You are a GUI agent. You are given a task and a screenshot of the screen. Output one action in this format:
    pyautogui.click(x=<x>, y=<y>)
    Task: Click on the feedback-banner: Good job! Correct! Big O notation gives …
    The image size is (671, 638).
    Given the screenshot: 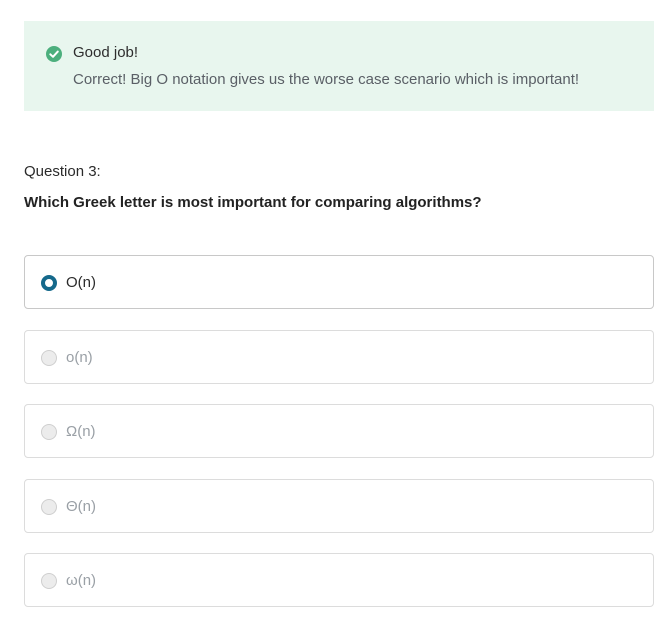 What is the action you would take?
    pyautogui.click(x=339, y=66)
    